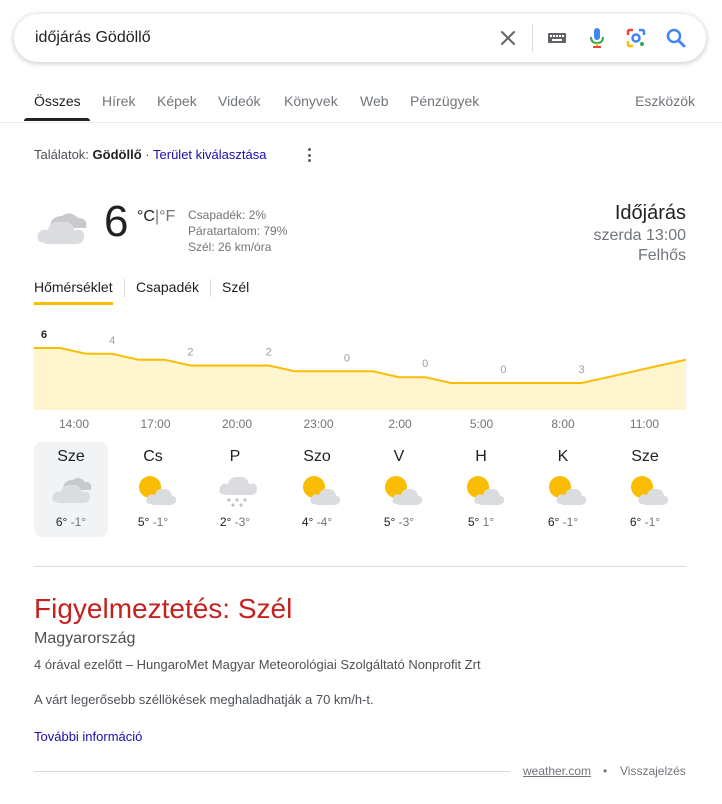 The width and height of the screenshot is (722, 804). I want to click on chart-tab-temperature: Hőmérséklet, so click(73, 287).